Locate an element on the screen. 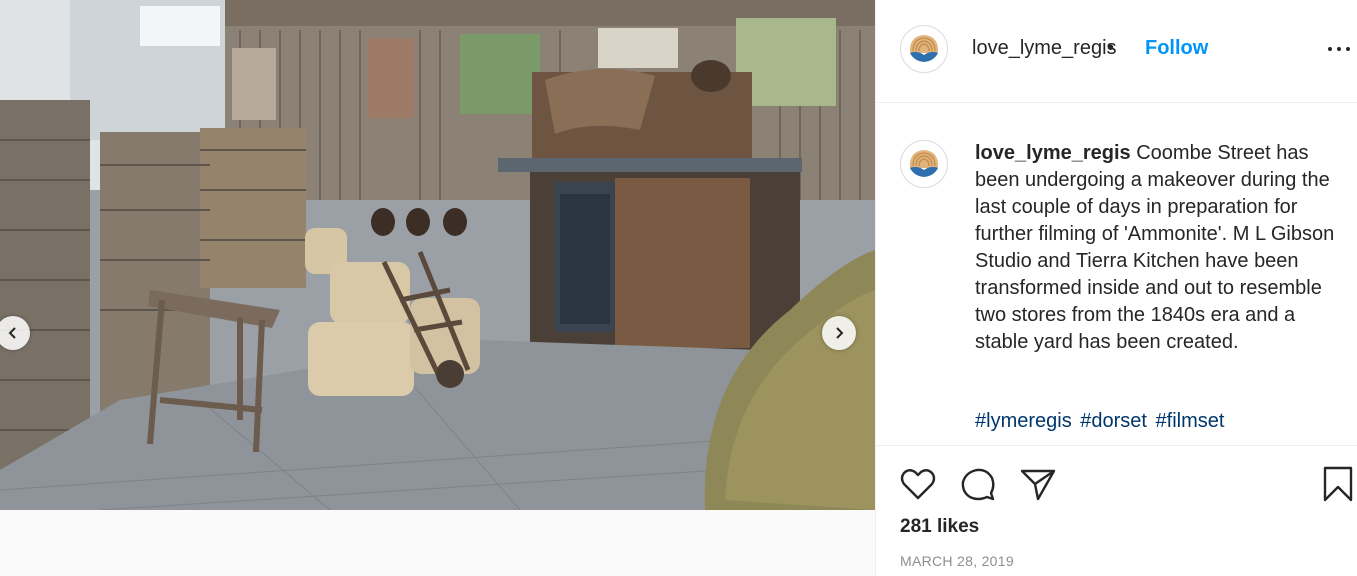 Image resolution: width=1357 pixels, height=576 pixels. action-bar is located at coordinates (1116, 484).